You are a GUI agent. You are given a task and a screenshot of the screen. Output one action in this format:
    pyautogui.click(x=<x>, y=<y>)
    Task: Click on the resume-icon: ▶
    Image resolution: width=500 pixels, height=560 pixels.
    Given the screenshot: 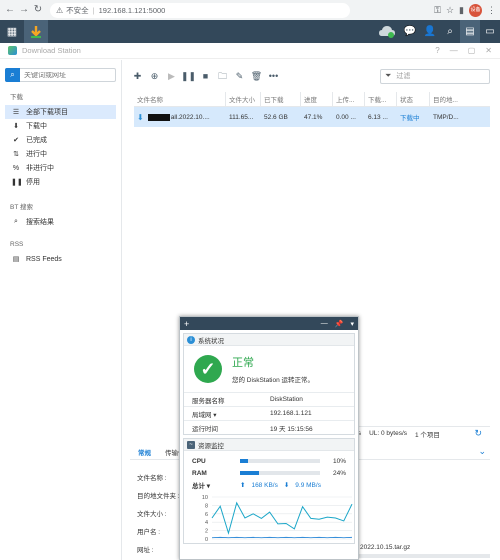 What is the action you would take?
    pyautogui.click(x=171, y=76)
    